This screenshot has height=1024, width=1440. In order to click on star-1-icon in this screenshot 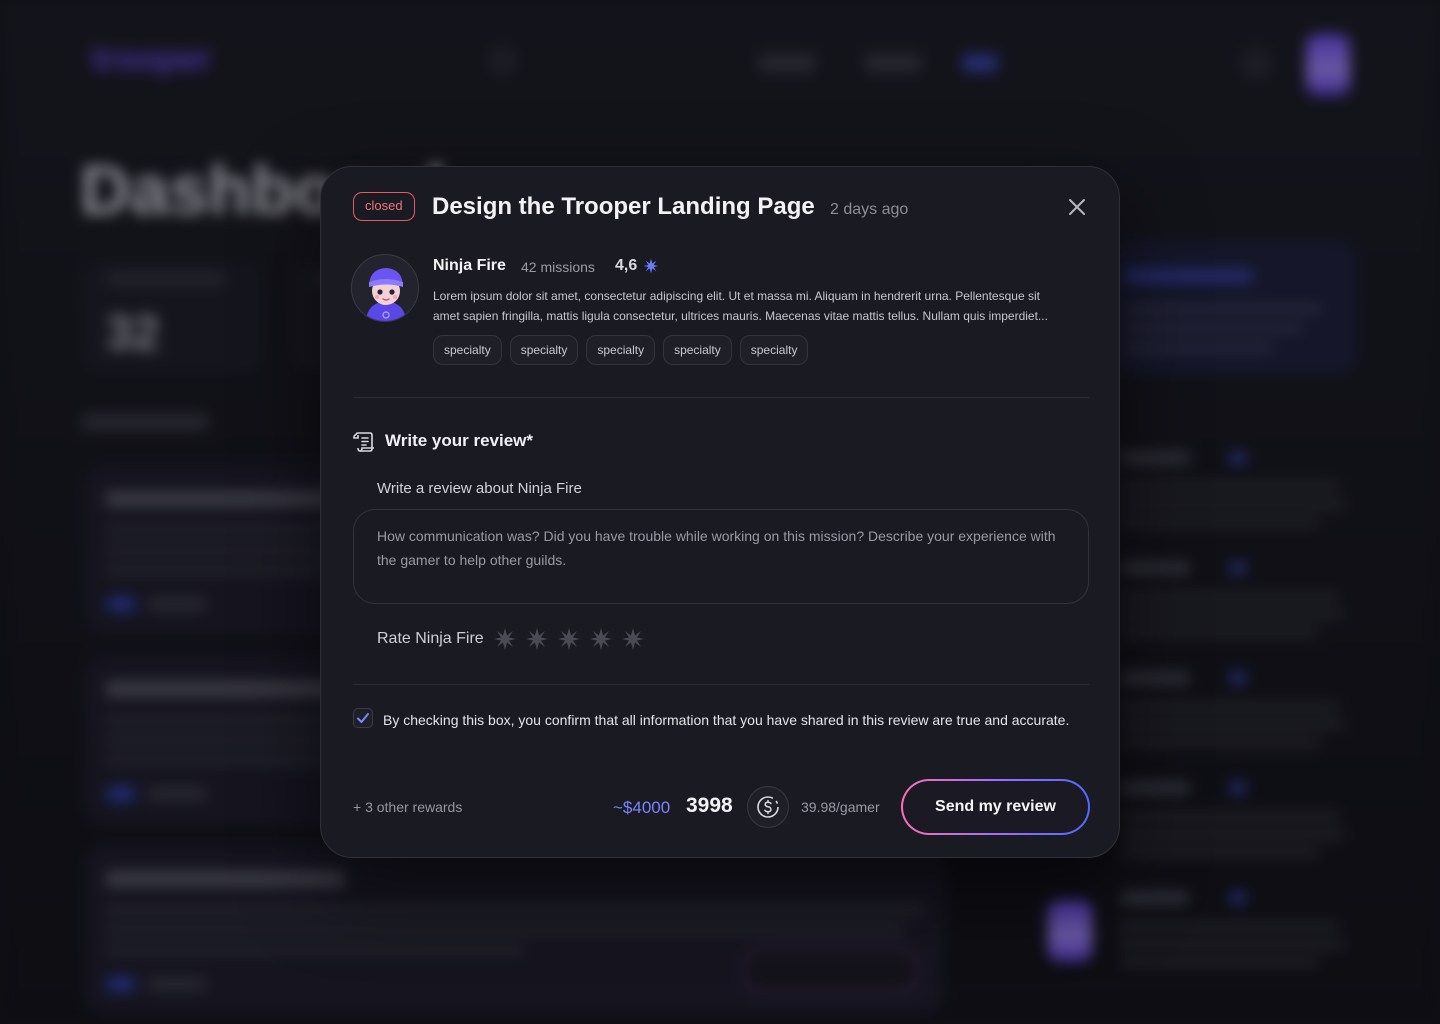, I will do `click(505, 639)`.